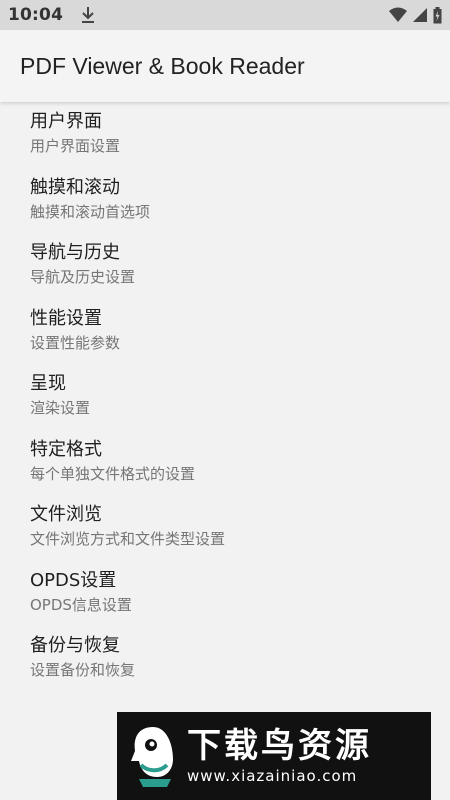 The height and width of the screenshot is (800, 450). I want to click on settings-item-title: 文件浏览, so click(66, 514).